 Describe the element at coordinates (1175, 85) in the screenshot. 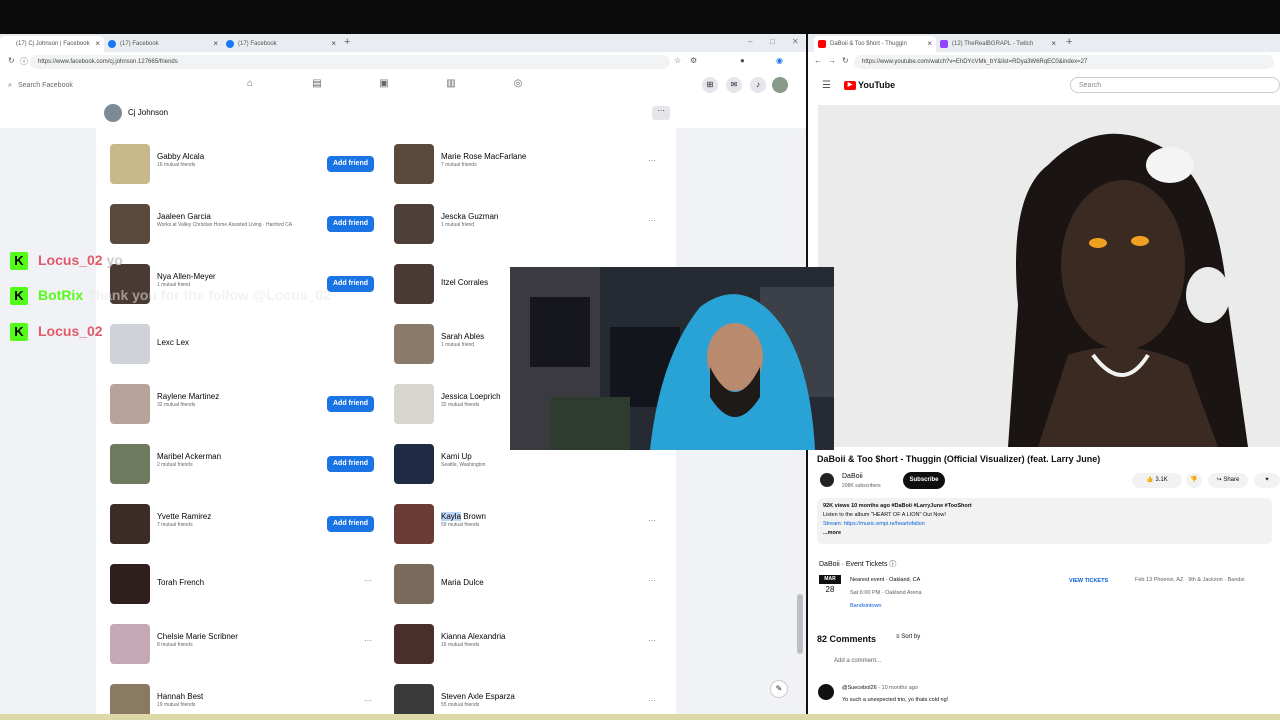

I see `youtube-search-input: Search` at that location.